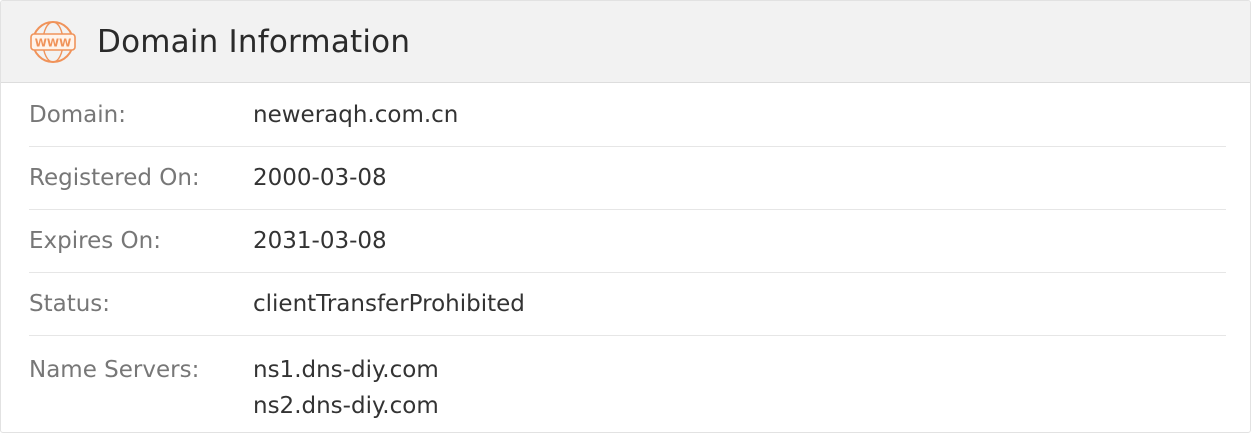 The image size is (1251, 433). Describe the element at coordinates (356, 114) in the screenshot. I see `row-value: neweraqh.com.cn` at that location.